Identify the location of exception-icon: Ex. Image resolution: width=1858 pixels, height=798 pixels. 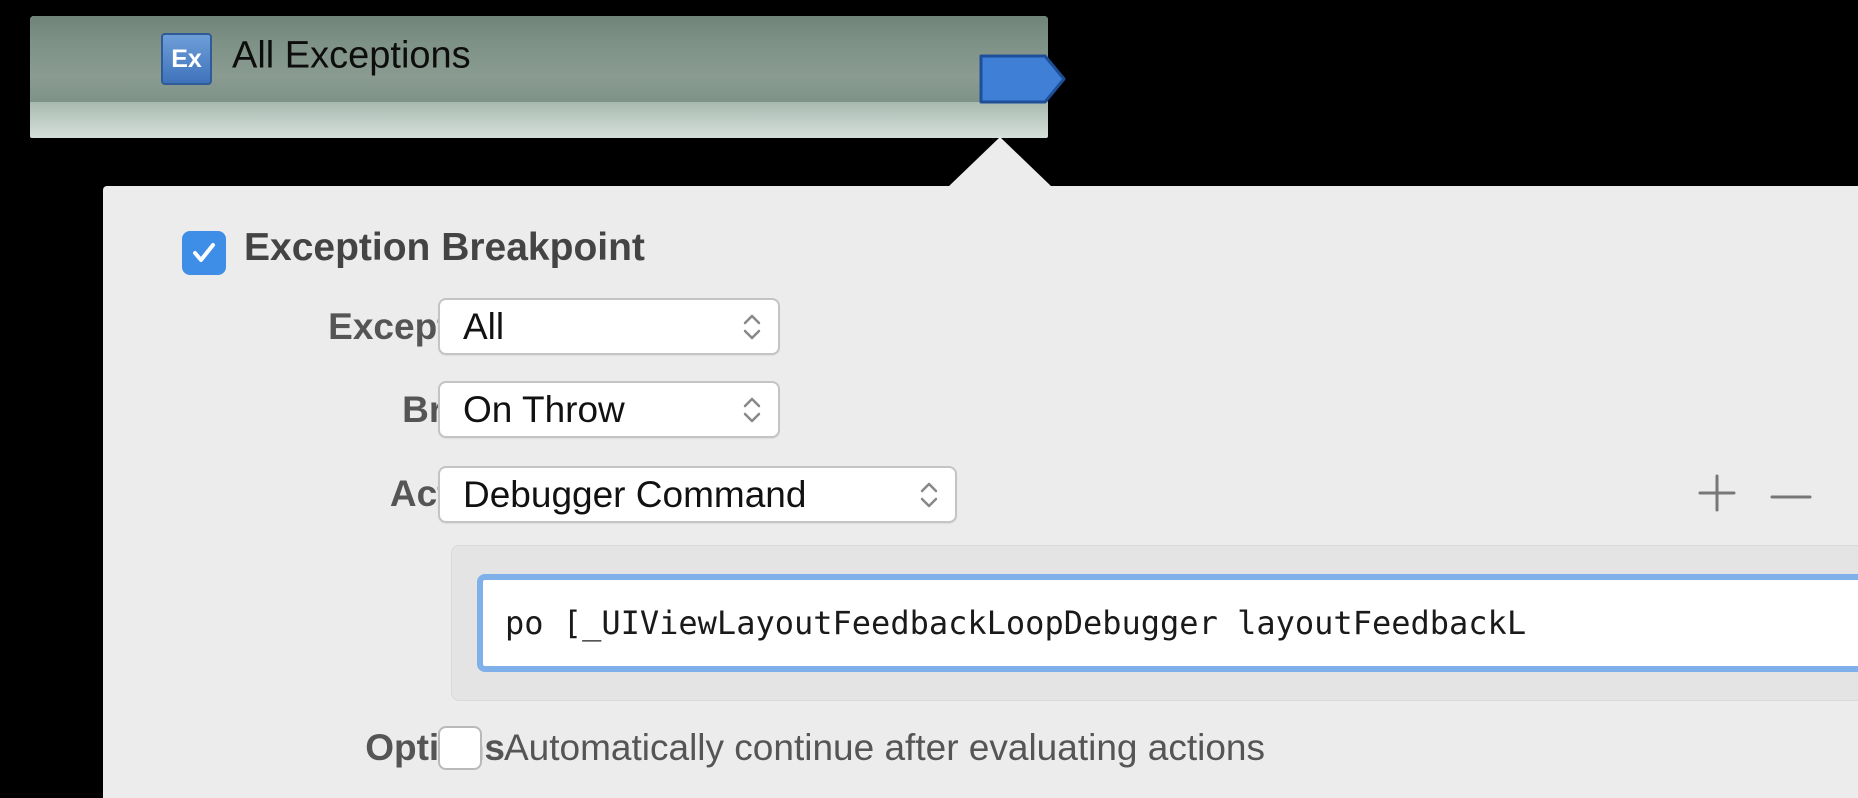
(186, 59).